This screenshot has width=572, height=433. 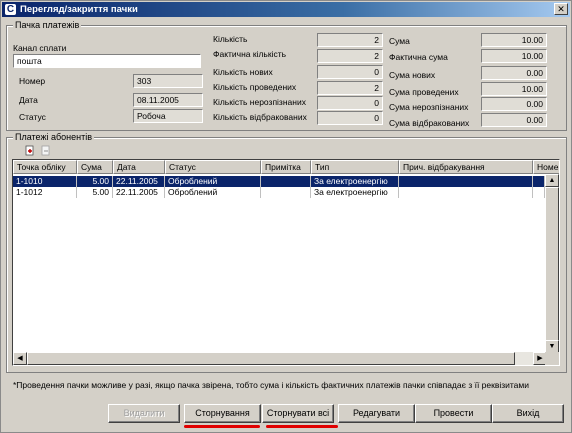 What do you see at coordinates (32, 117) in the screenshot?
I see `status-label: Статус` at bounding box center [32, 117].